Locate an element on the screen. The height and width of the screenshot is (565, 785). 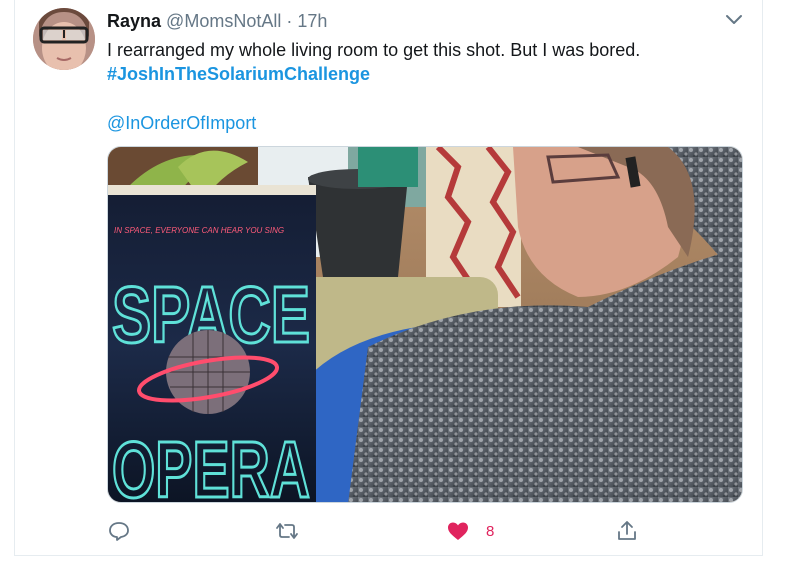
share-icon is located at coordinates (627, 531).